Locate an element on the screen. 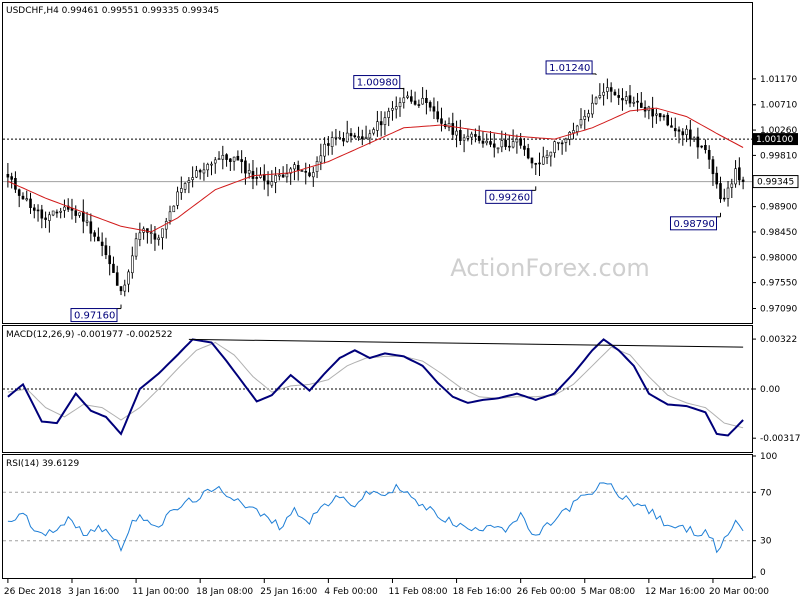  rsi-tick-label: 70 is located at coordinates (766, 493).